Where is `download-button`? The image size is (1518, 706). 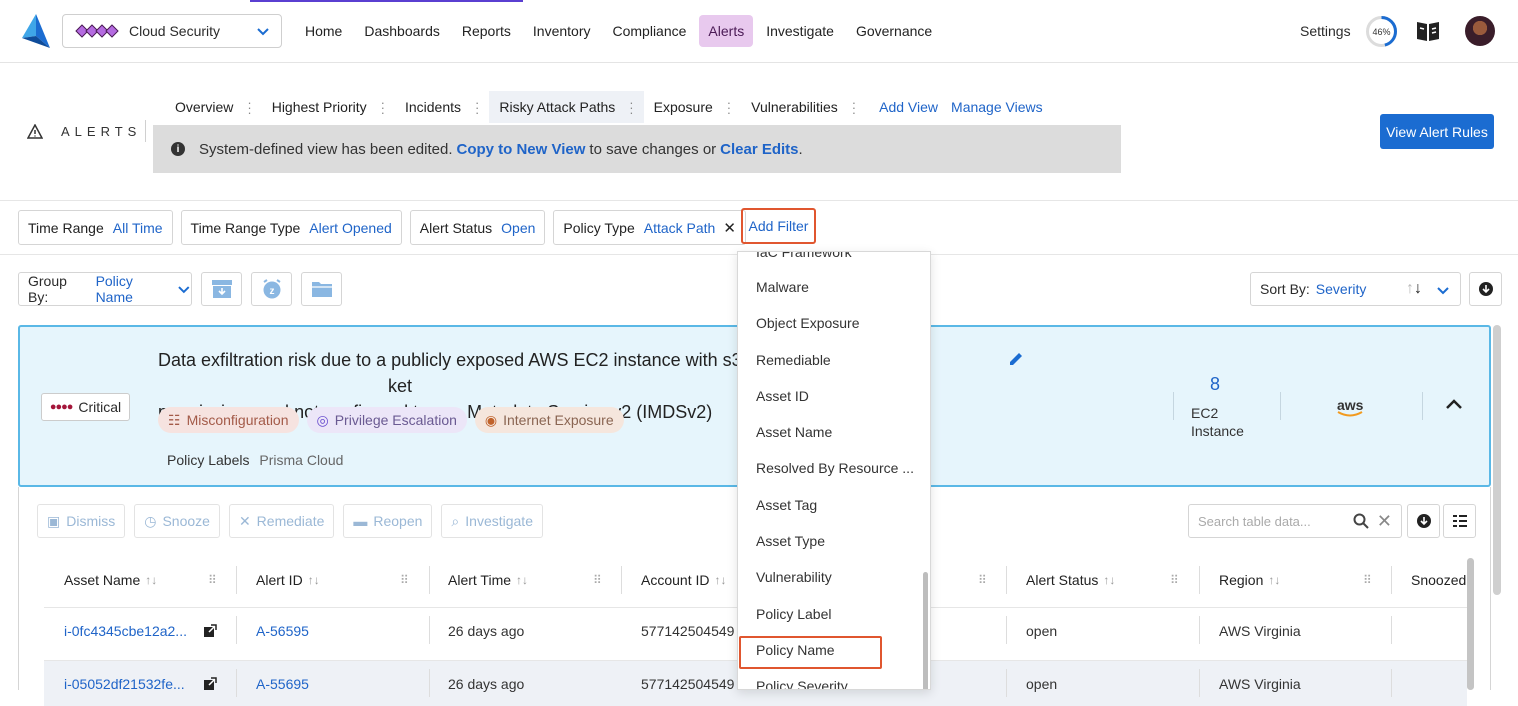
download-button is located at coordinates (1485, 289).